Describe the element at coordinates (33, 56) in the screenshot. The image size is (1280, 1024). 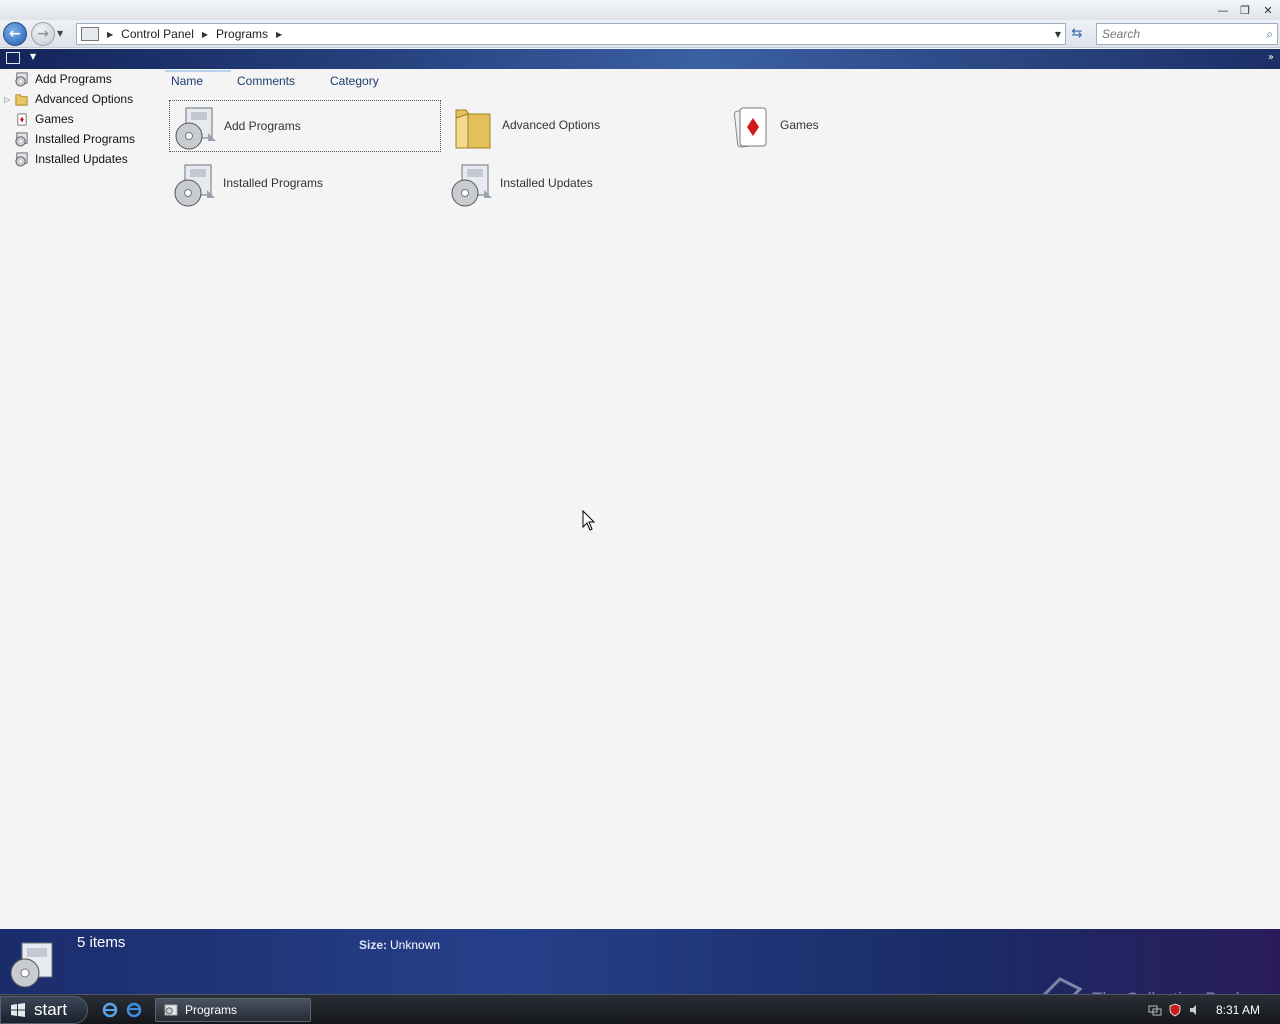
I see `views-dropdown-icon: ▼` at that location.